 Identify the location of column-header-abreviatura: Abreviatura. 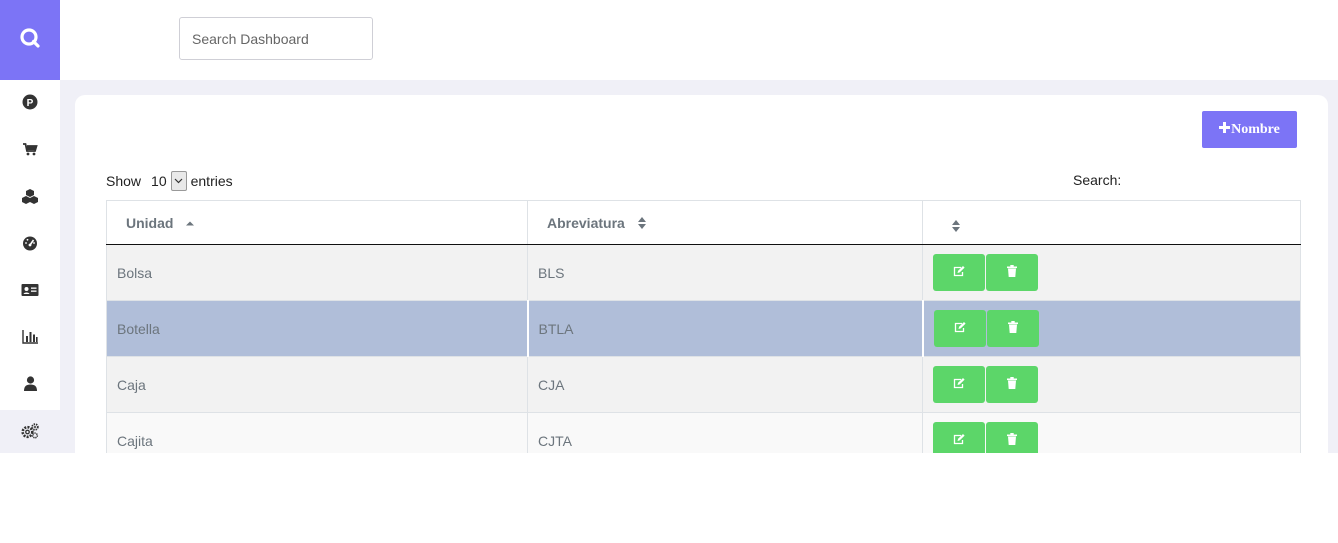
(725, 222).